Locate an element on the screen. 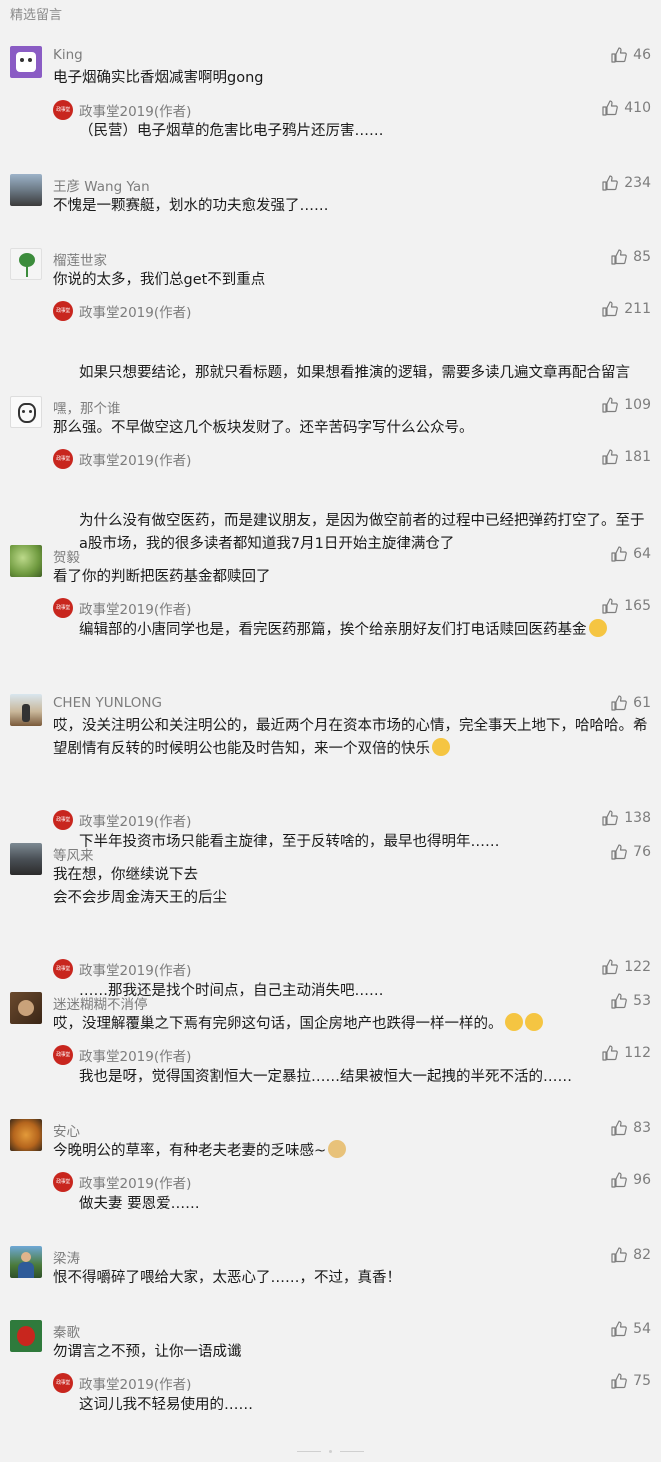 This screenshot has width=661, height=1462. commenter-name: King is located at coordinates (68, 55).